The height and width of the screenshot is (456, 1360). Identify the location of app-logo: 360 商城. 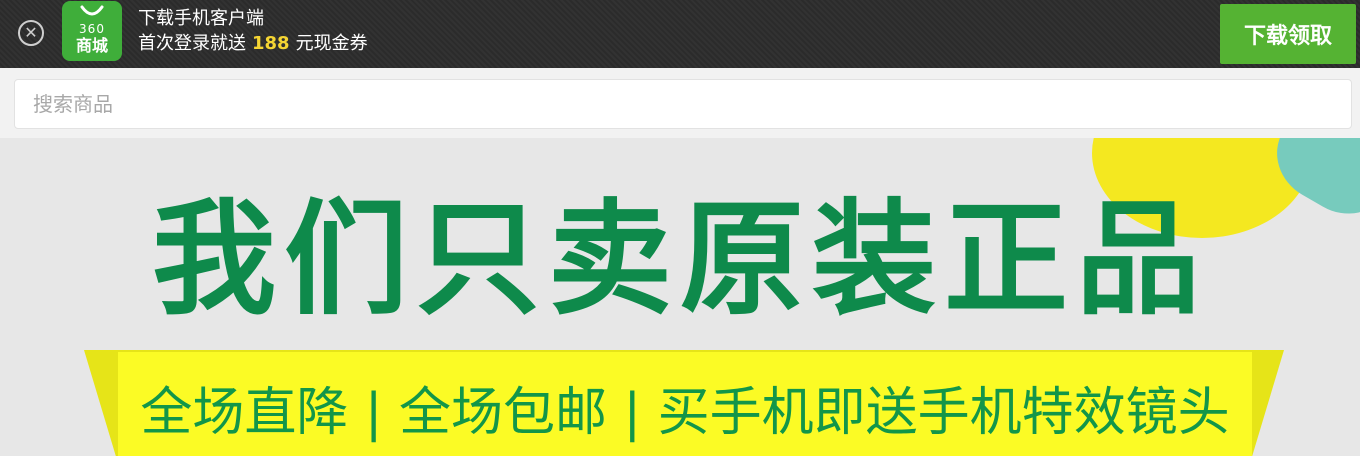
(92, 31).